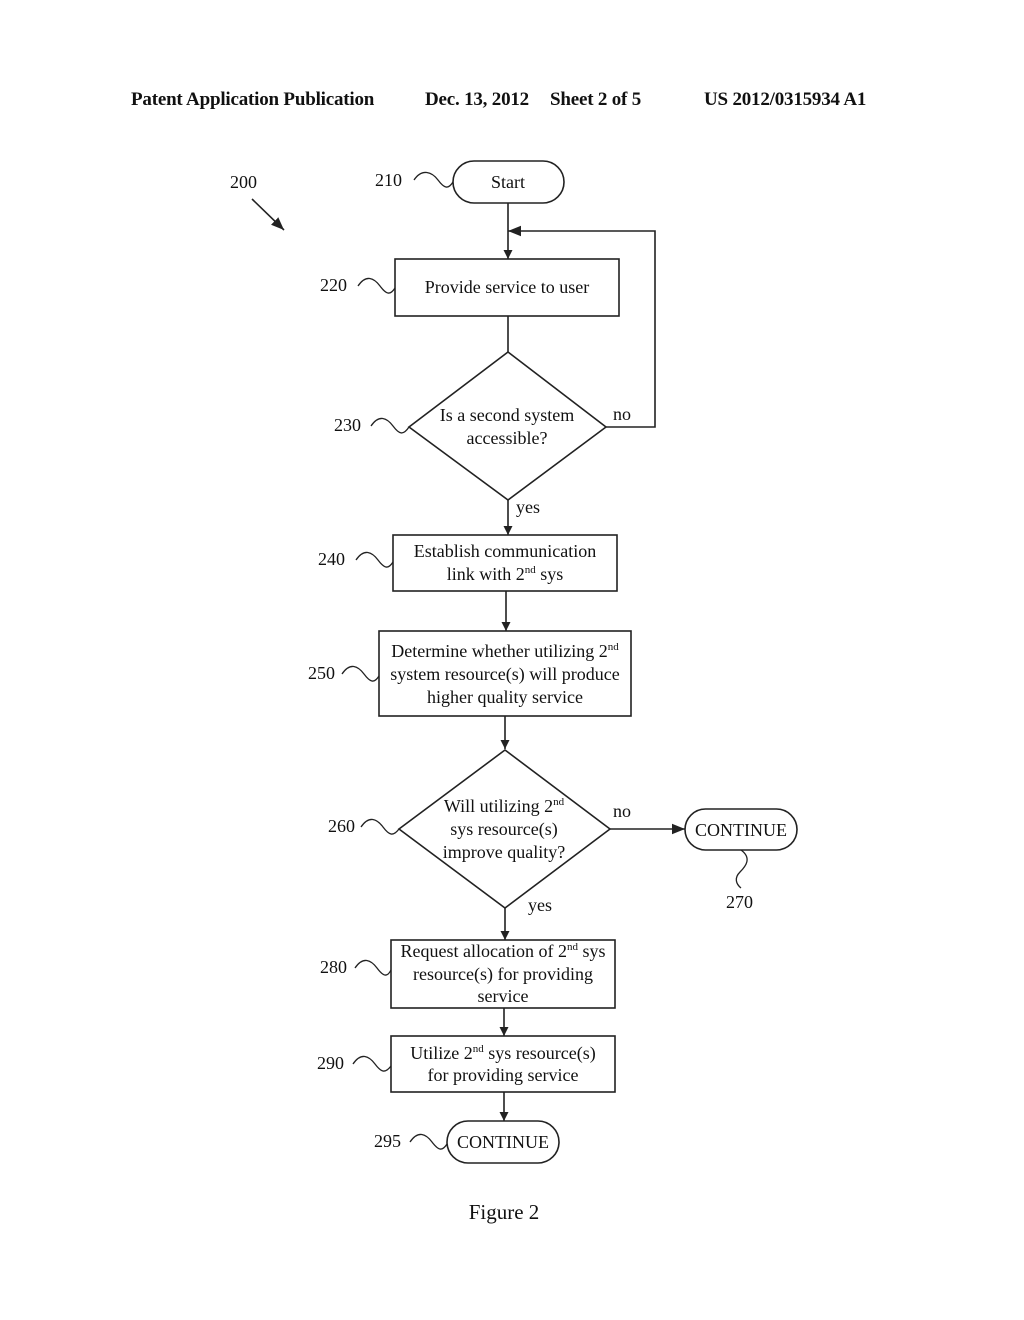 Image resolution: width=1024 pixels, height=1320 pixels. What do you see at coordinates (330, 1063) in the screenshot?
I see `ref-290: 290` at bounding box center [330, 1063].